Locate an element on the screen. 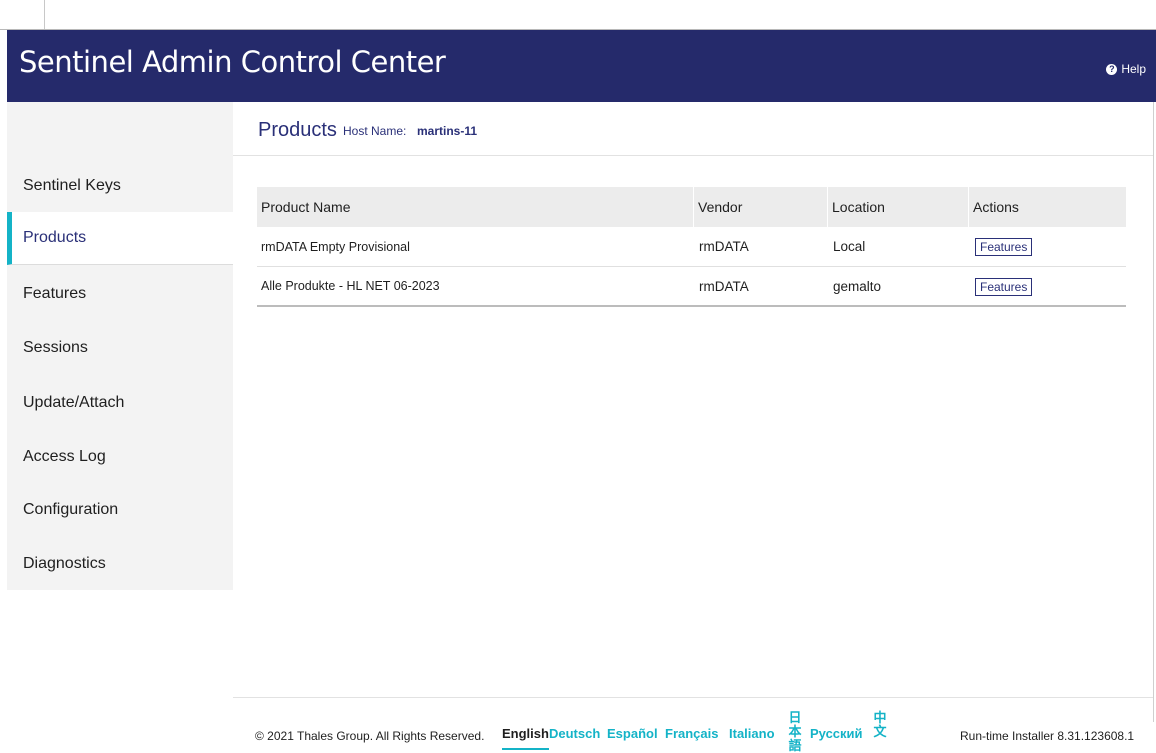 This screenshot has width=1156, height=753. host-name-label: Host Name: is located at coordinates (375, 131).